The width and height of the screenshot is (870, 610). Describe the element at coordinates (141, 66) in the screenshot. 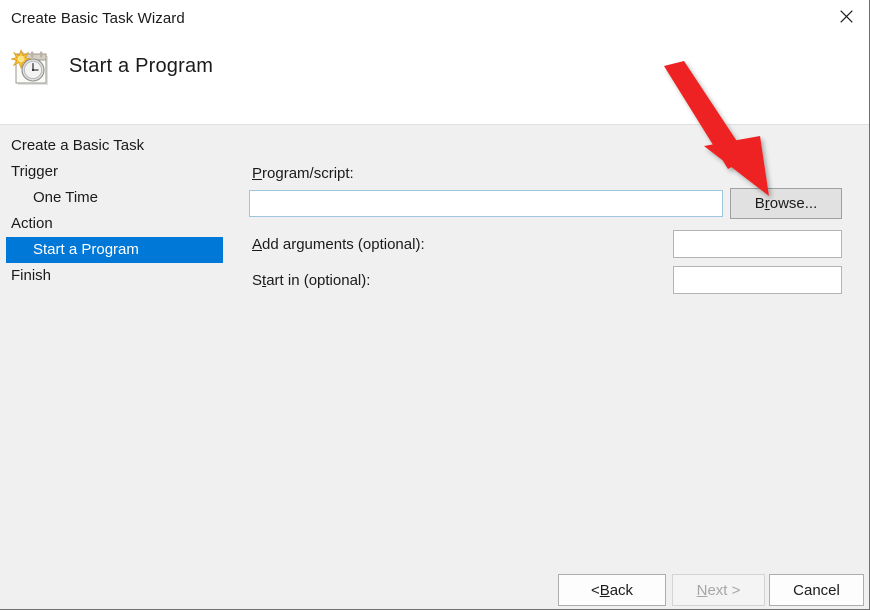

I see `page-title: Start a Program` at that location.